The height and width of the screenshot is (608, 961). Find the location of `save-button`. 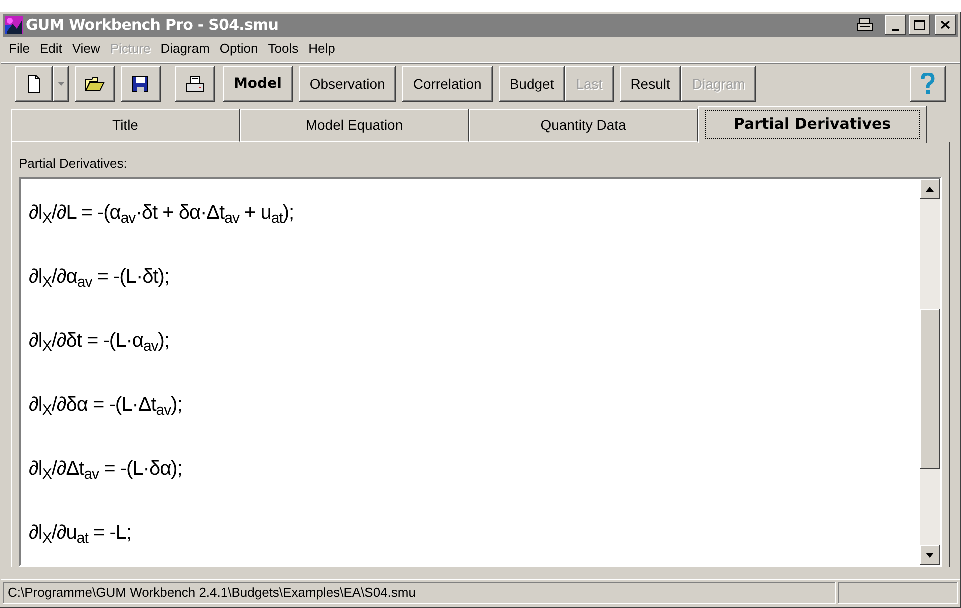

save-button is located at coordinates (141, 84).